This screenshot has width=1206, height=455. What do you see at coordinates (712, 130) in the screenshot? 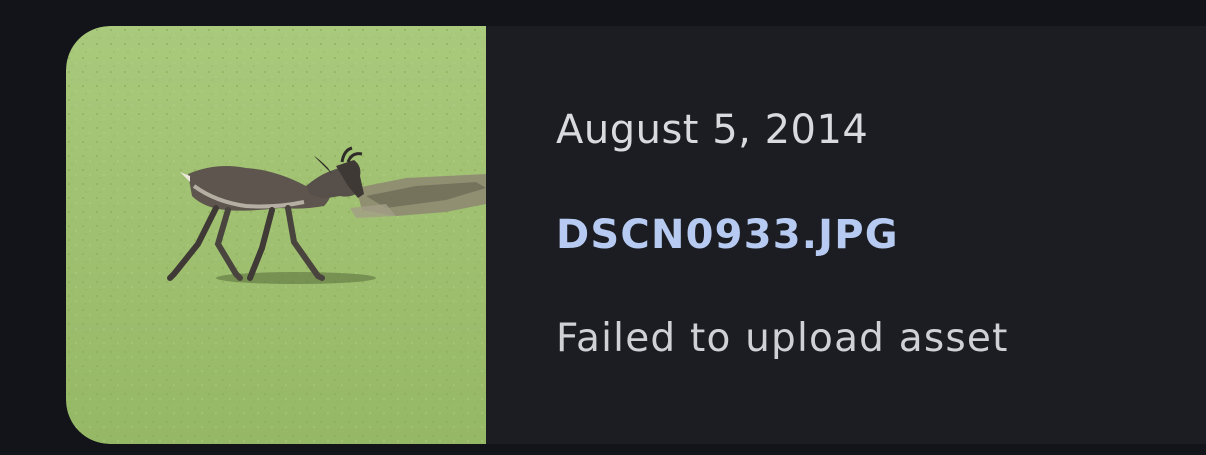
I see `asset-date: August 5, 2014` at bounding box center [712, 130].